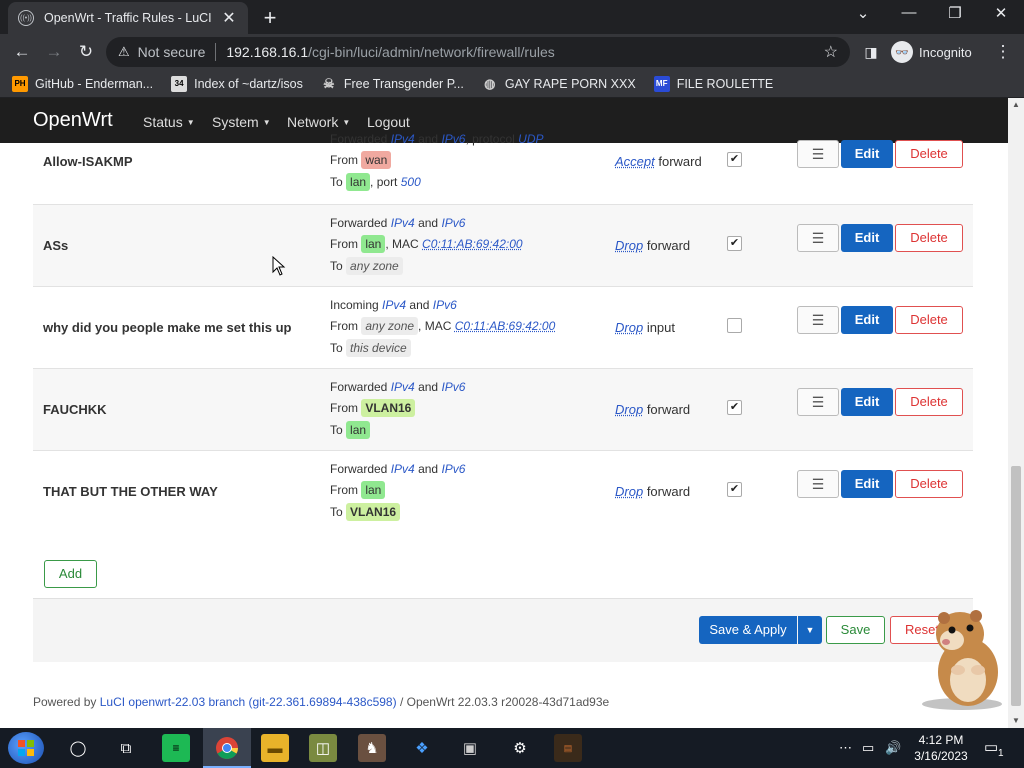 Image resolution: width=1024 pixels, height=768 pixels. Describe the element at coordinates (169, 122) in the screenshot. I see `menu-status: Status ▼` at that location.